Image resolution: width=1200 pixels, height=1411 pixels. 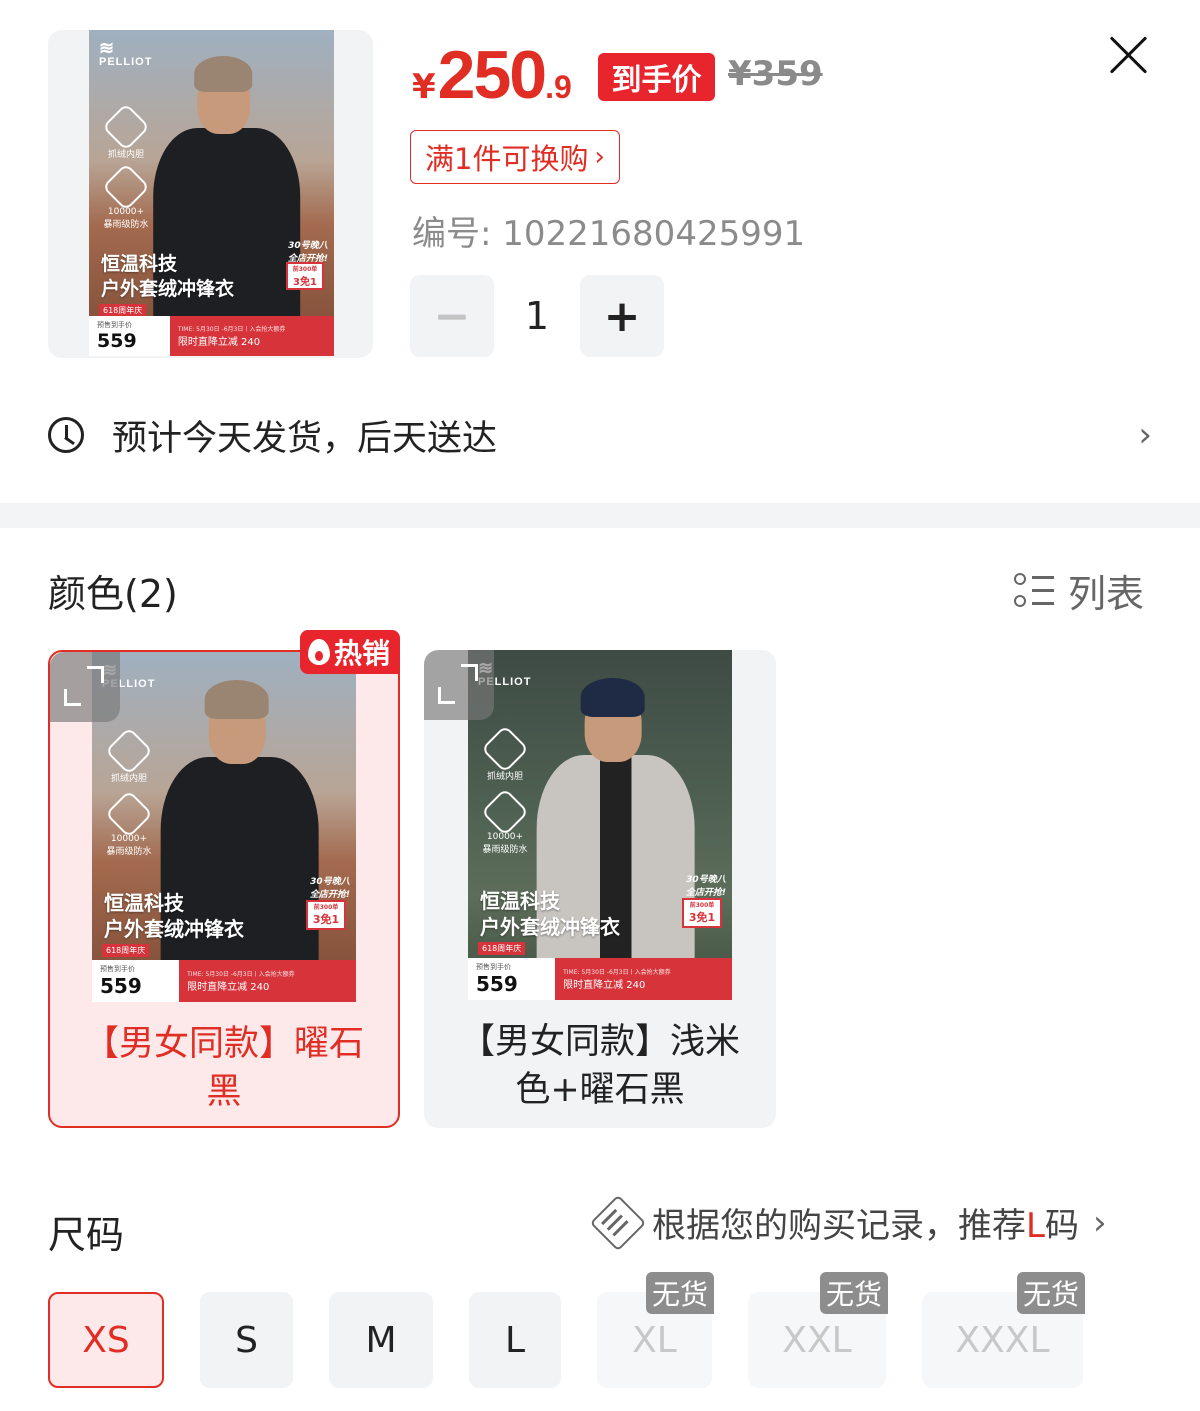 I want to click on quantity-value: 1, so click(x=537, y=316).